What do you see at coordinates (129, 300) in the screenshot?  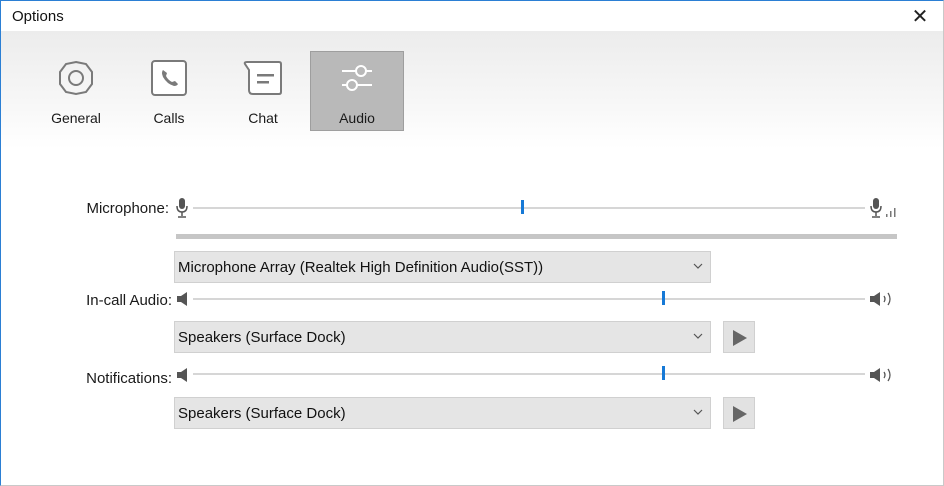 I see `in-call-audio-label: In-call Audio:` at bounding box center [129, 300].